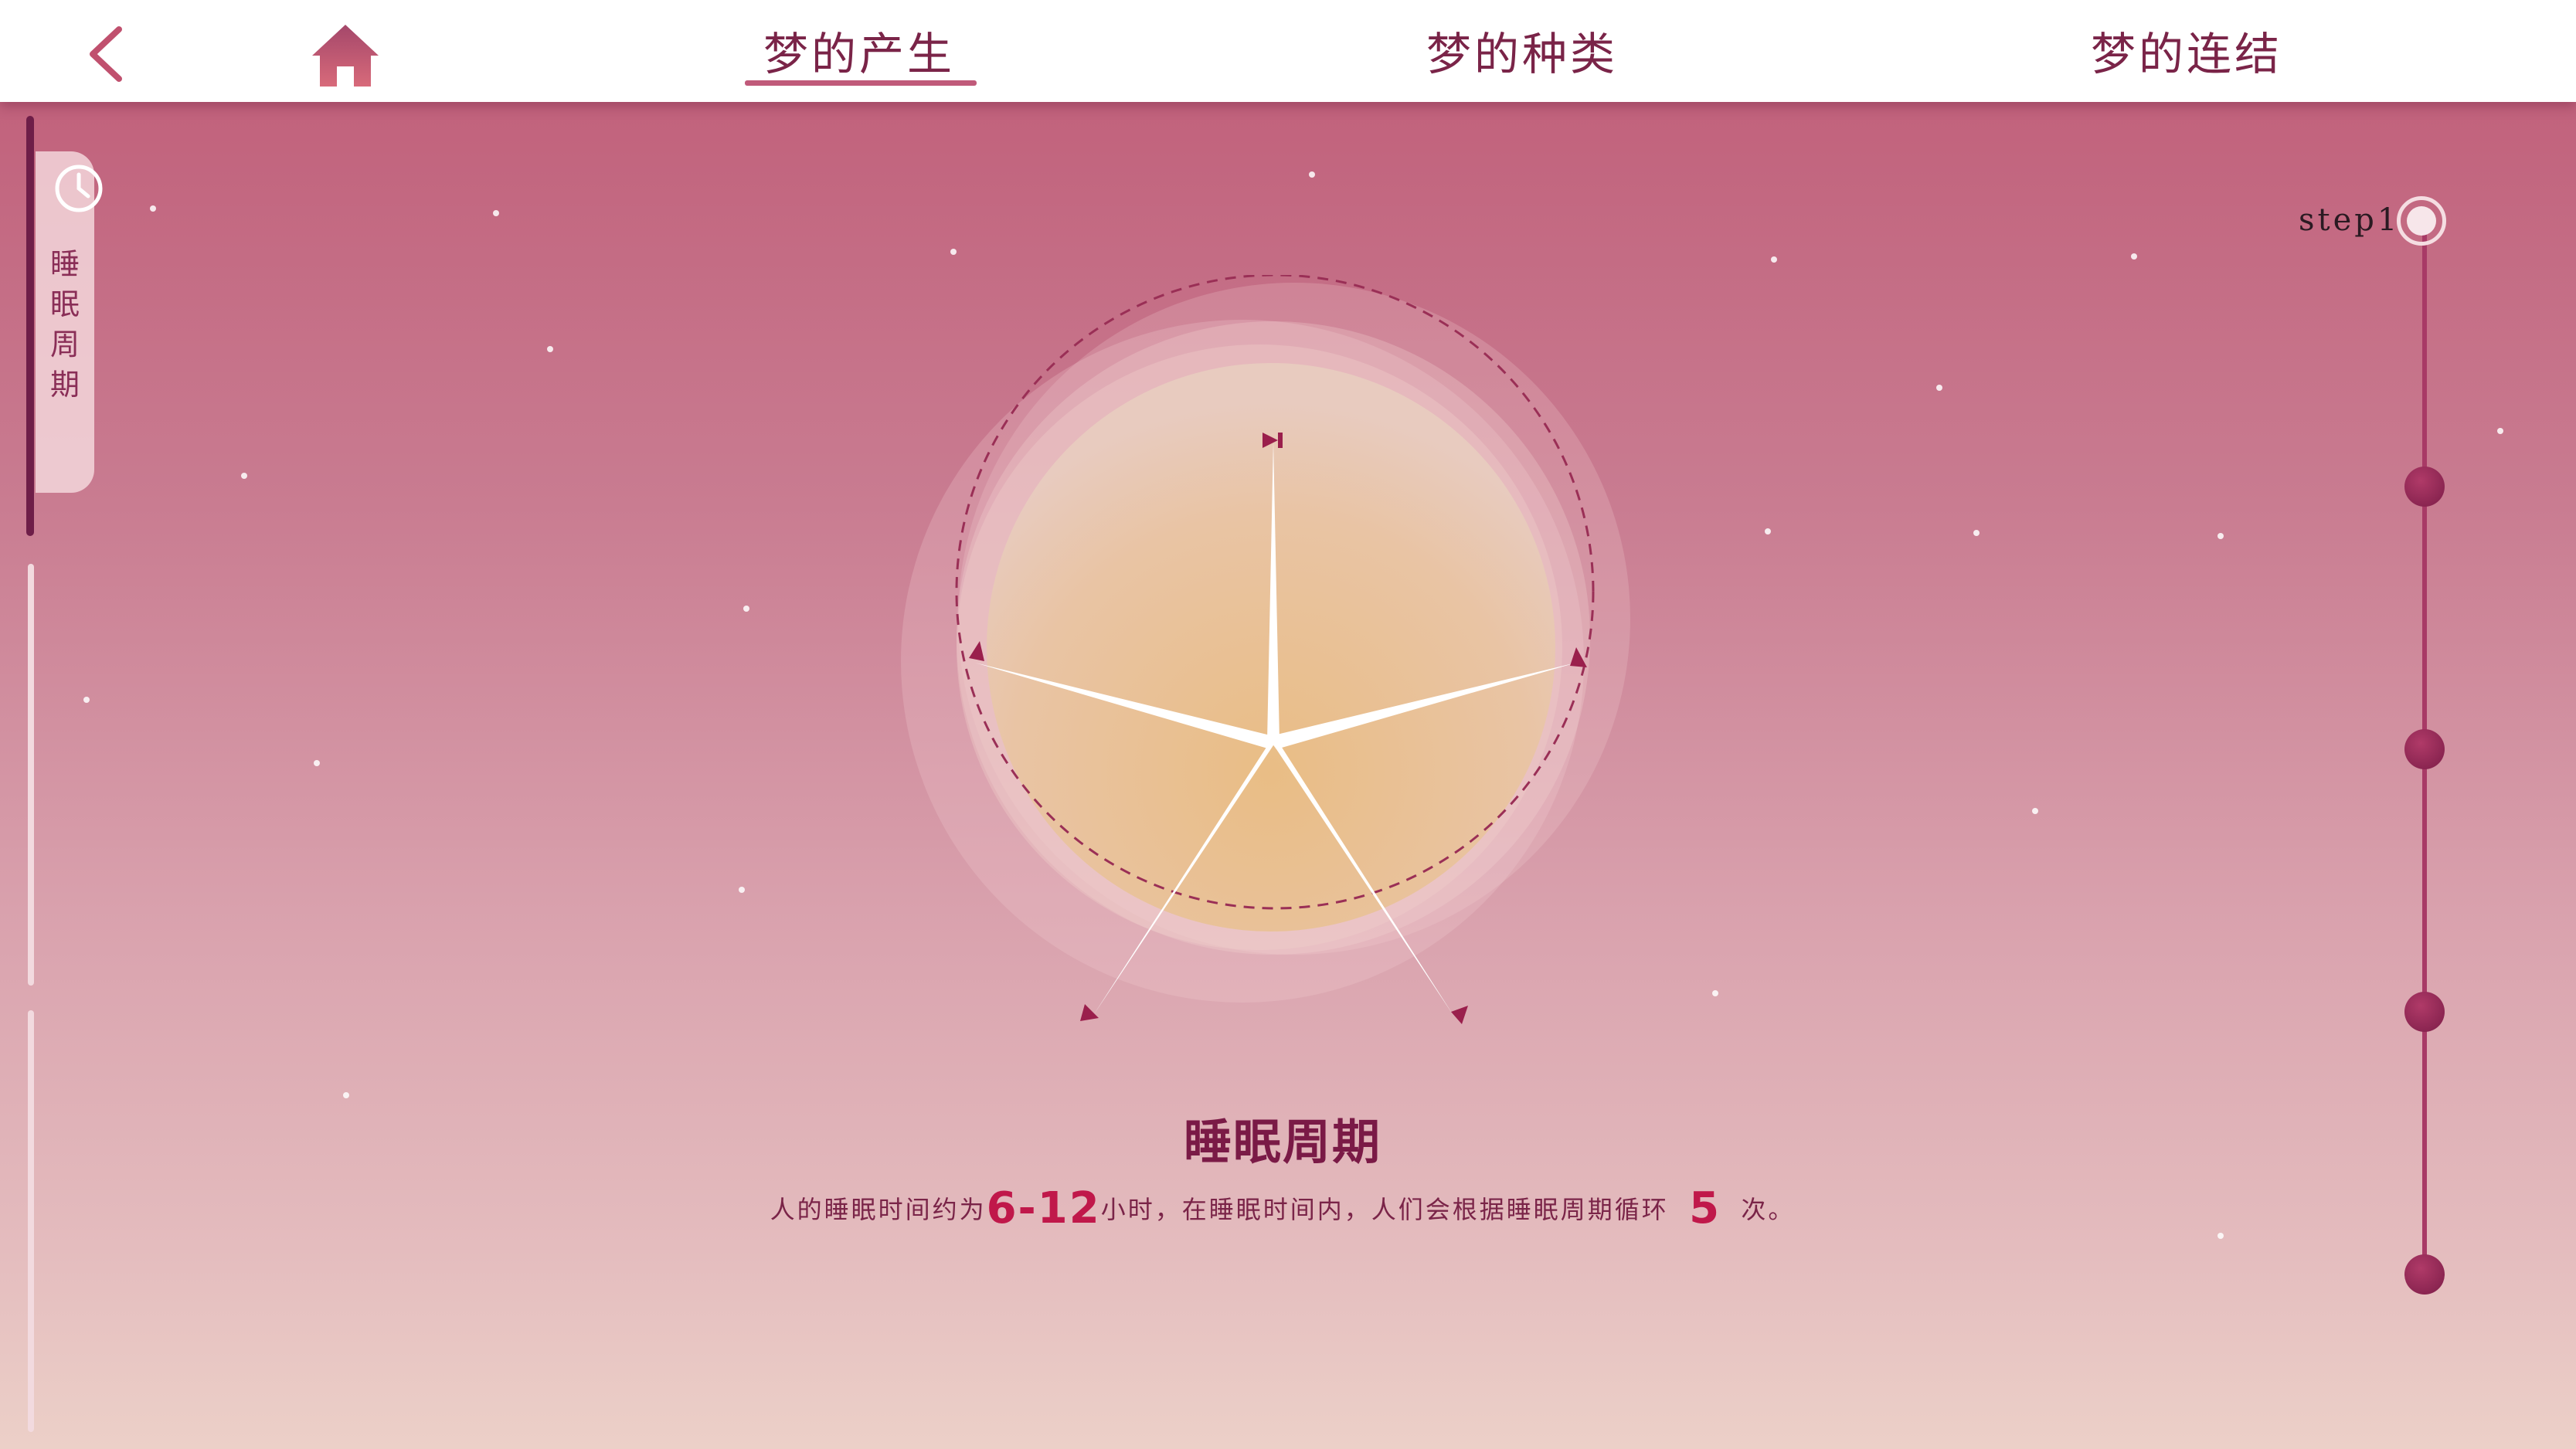 The image size is (2576, 1449). What do you see at coordinates (1768, 1209) in the screenshot?
I see `description-text: 次。` at bounding box center [1768, 1209].